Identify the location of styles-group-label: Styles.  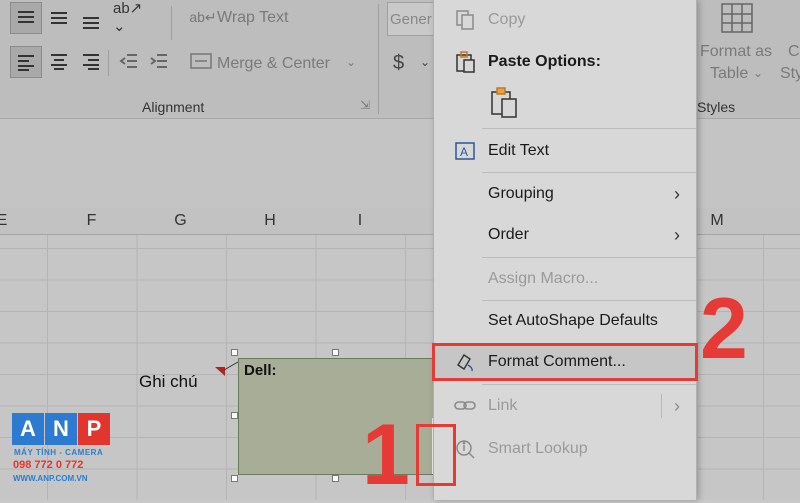
(716, 107).